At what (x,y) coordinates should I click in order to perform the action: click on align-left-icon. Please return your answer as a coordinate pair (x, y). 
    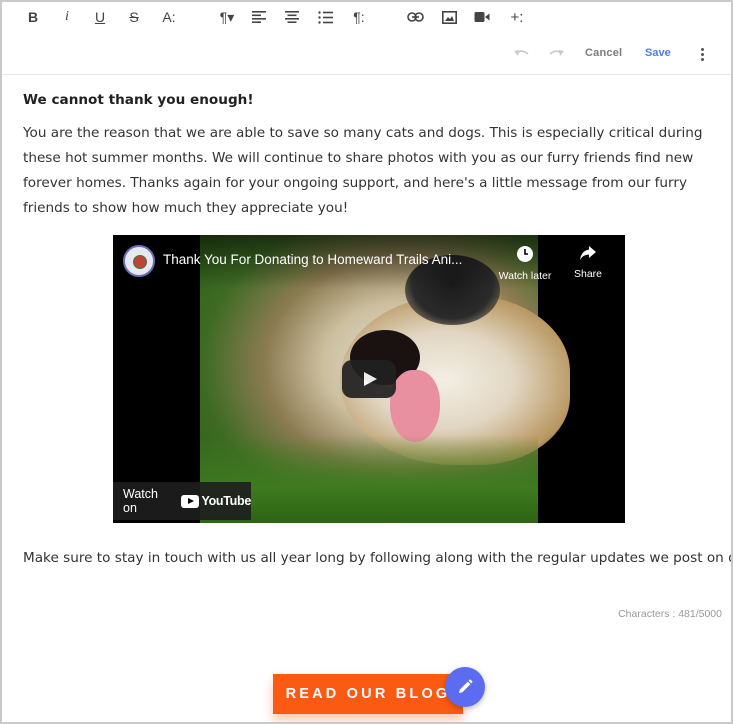
    Looking at the image, I should click on (259, 17).